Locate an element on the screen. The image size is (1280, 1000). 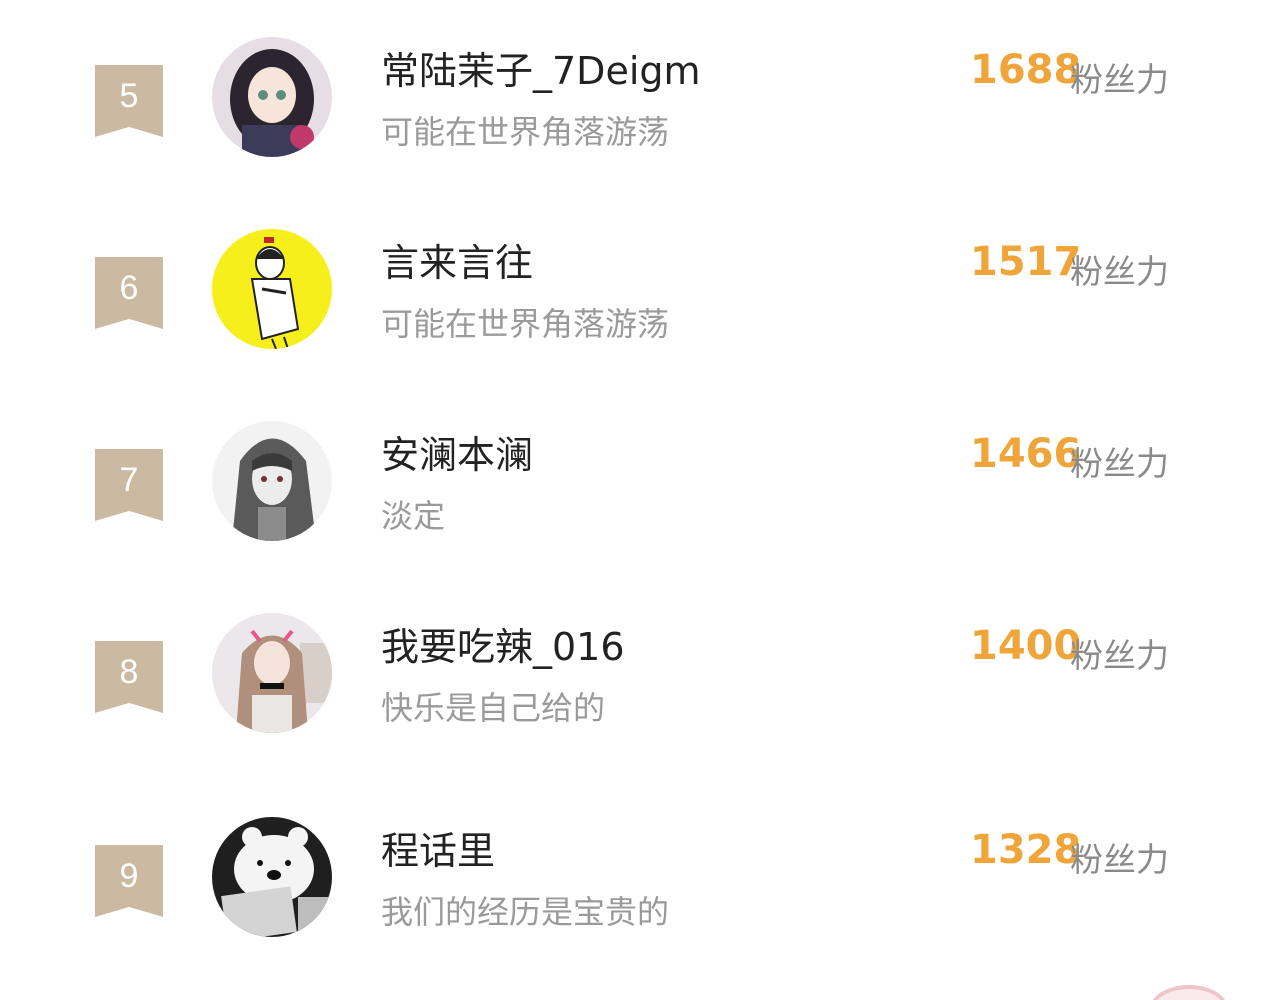
user-name: 我要吃辣_016 is located at coordinates (503, 643).